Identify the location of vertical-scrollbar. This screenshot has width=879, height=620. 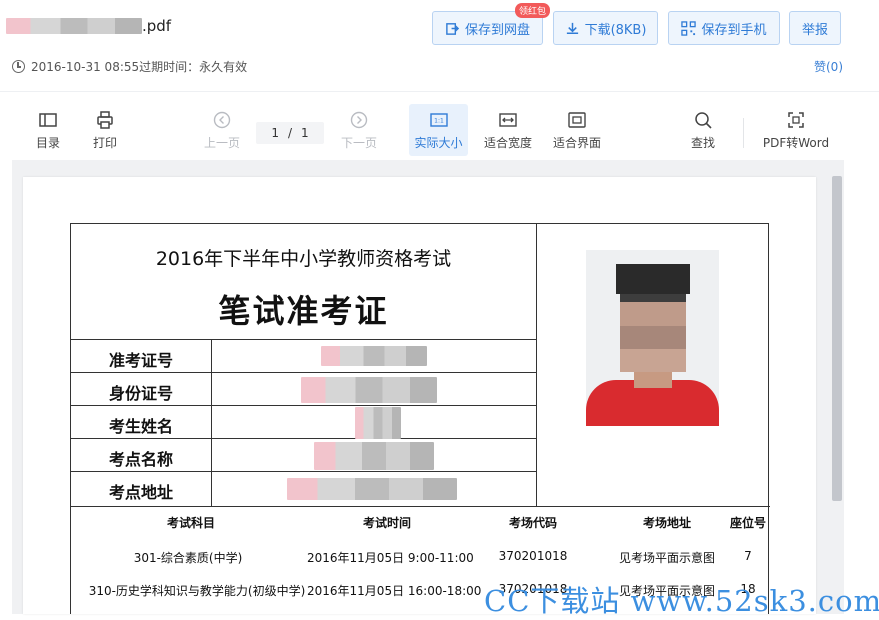
(836, 395).